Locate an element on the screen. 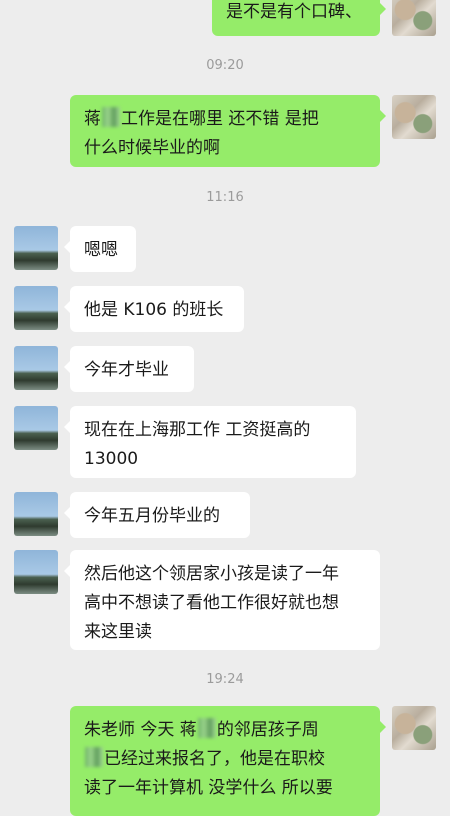  timestamp: 19:24 is located at coordinates (225, 679).